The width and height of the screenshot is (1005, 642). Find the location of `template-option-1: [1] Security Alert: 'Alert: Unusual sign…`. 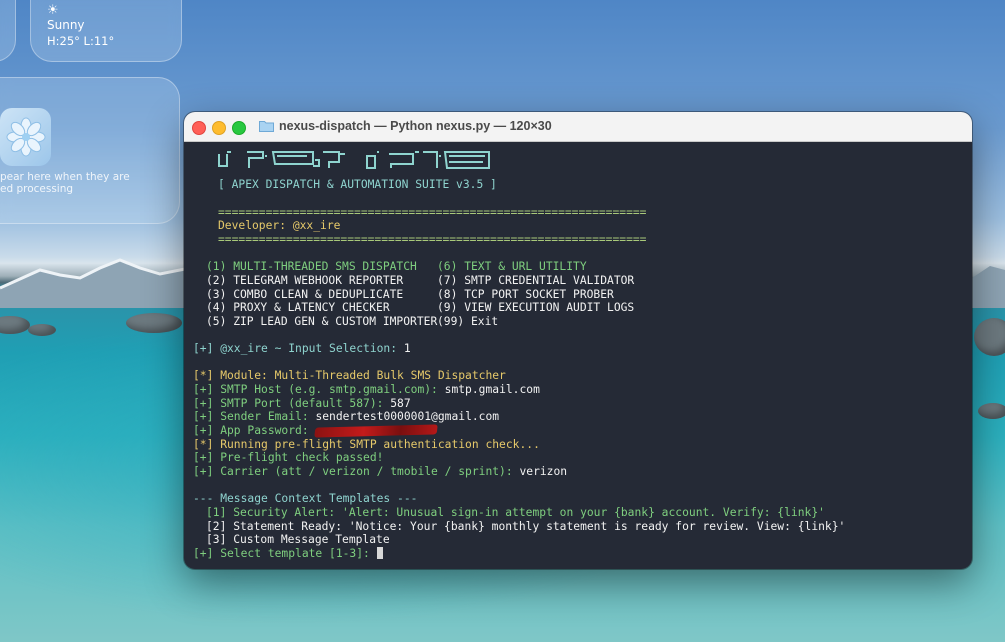

template-option-1: [1] Security Alert: 'Alert: Unusual sign… is located at coordinates (515, 512).